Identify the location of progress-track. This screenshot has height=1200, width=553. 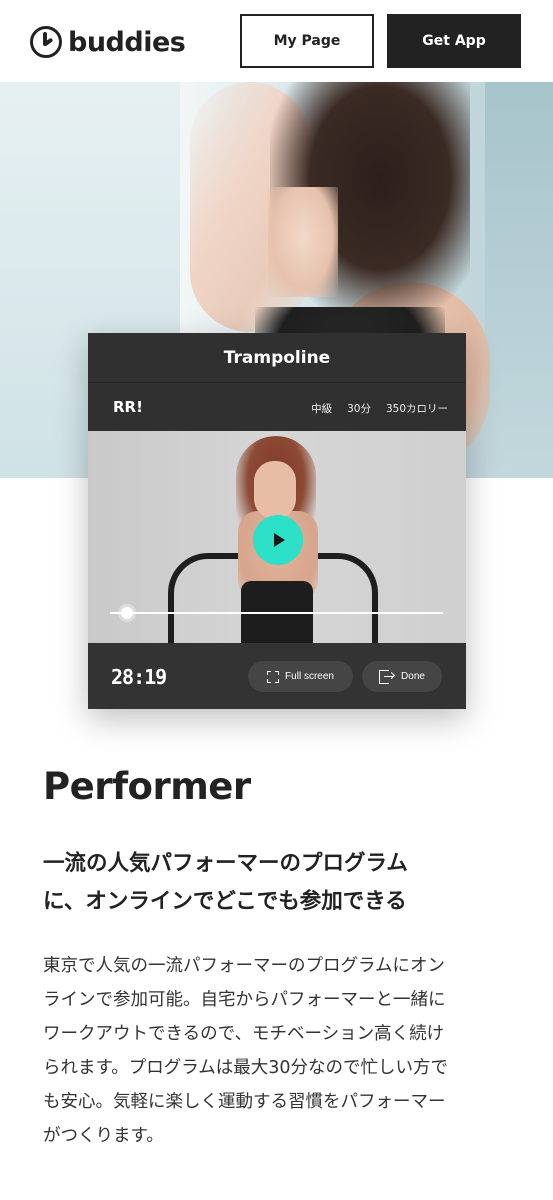
(276, 613).